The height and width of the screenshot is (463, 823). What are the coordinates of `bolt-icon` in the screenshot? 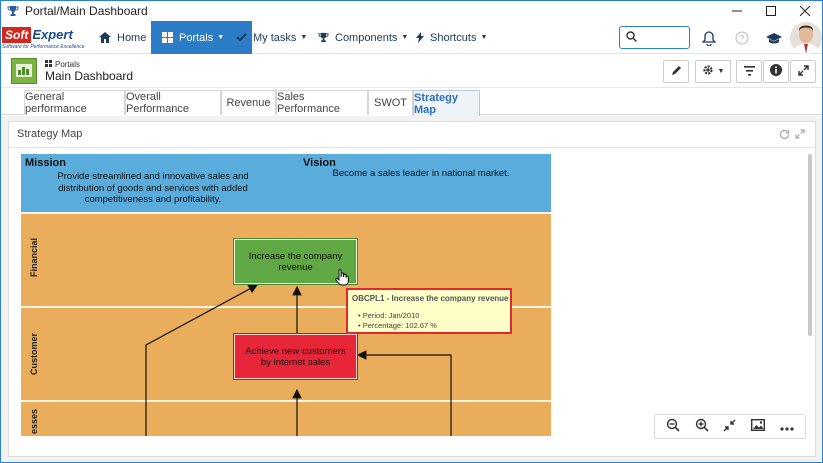 It's located at (420, 37).